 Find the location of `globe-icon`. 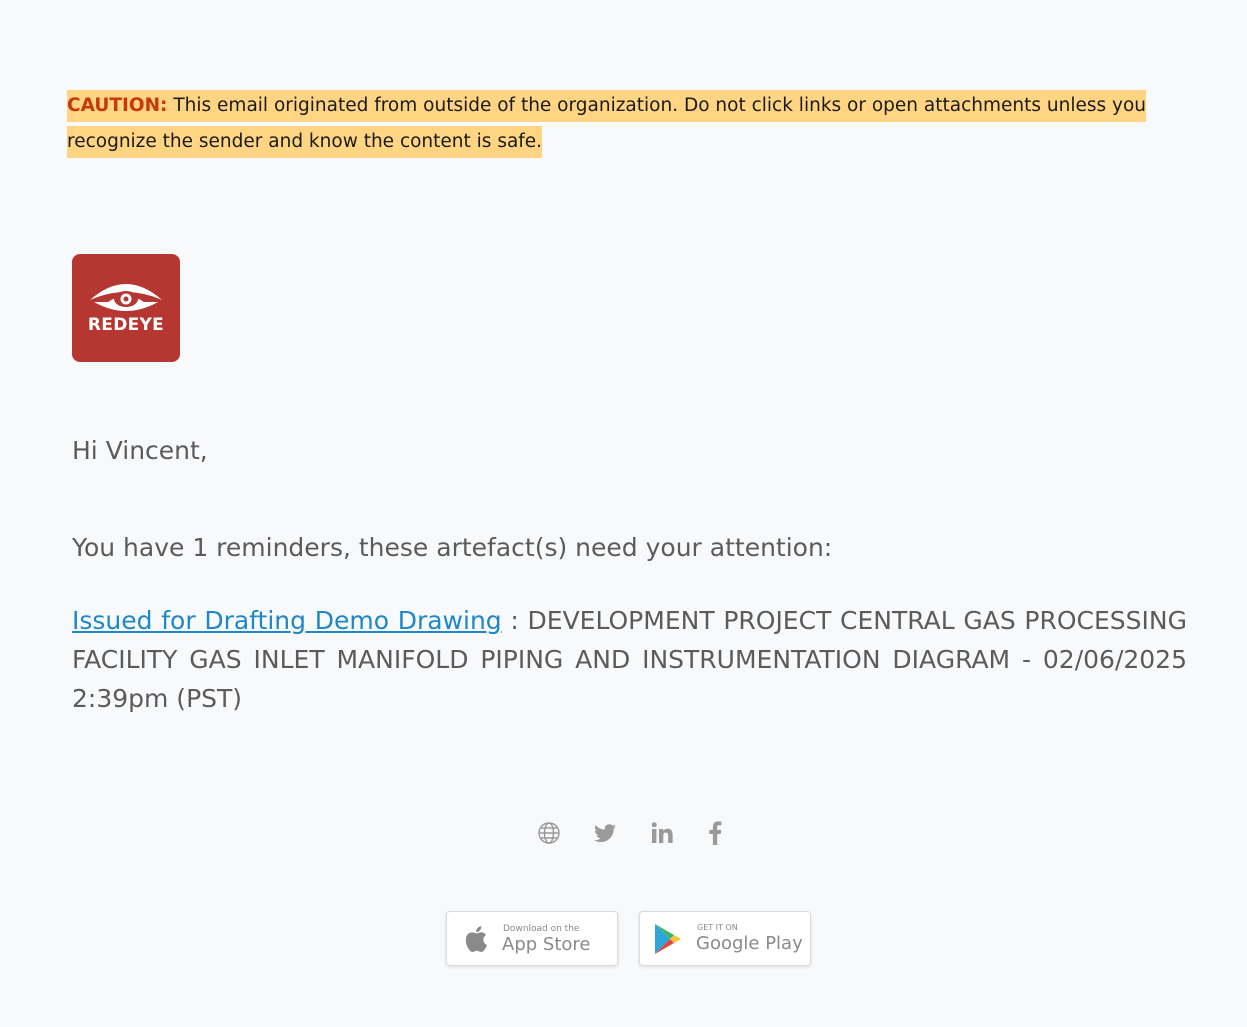

globe-icon is located at coordinates (549, 833).